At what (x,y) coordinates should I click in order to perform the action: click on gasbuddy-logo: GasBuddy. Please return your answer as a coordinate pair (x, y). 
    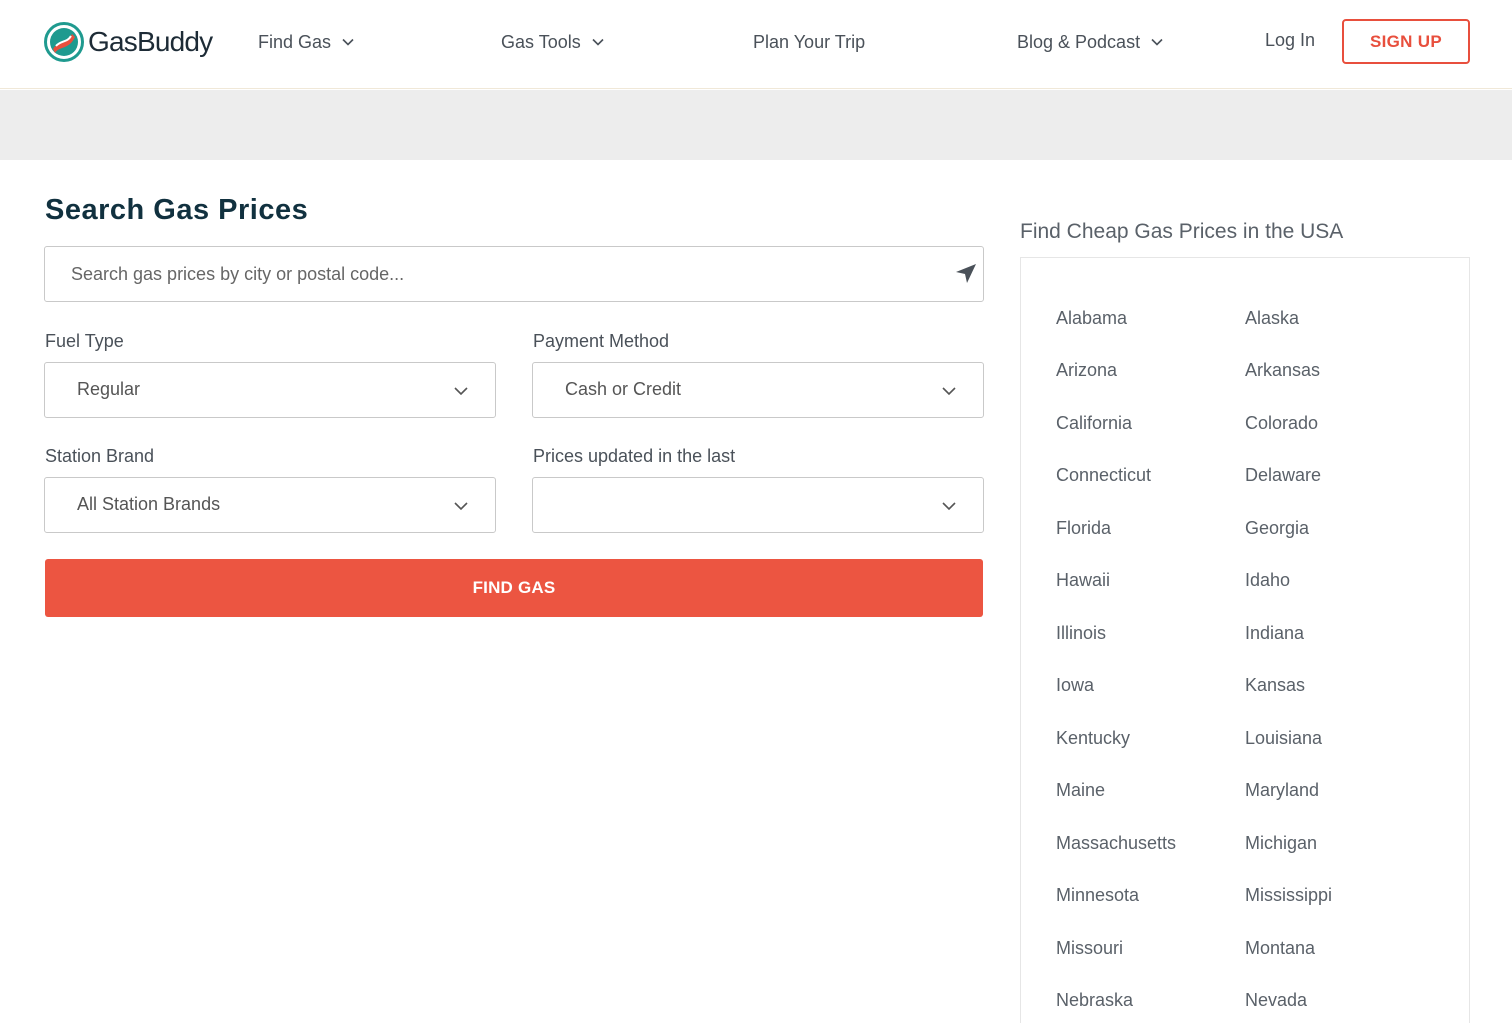
    Looking at the image, I should click on (128, 42).